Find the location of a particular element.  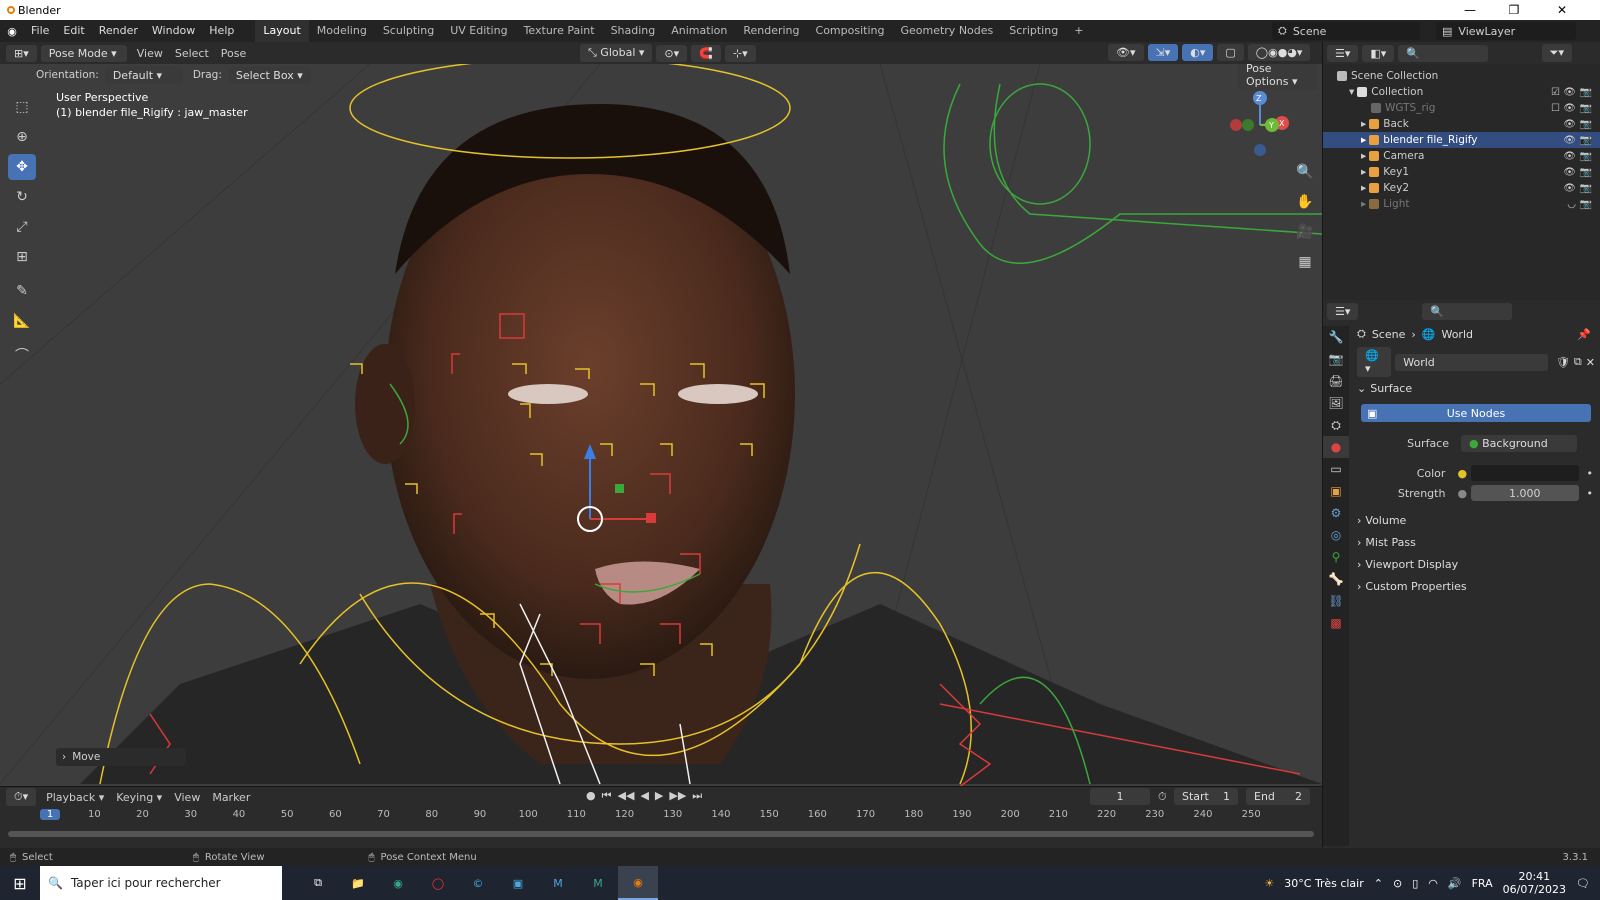

store-icon: ▣ is located at coordinates (518, 883).